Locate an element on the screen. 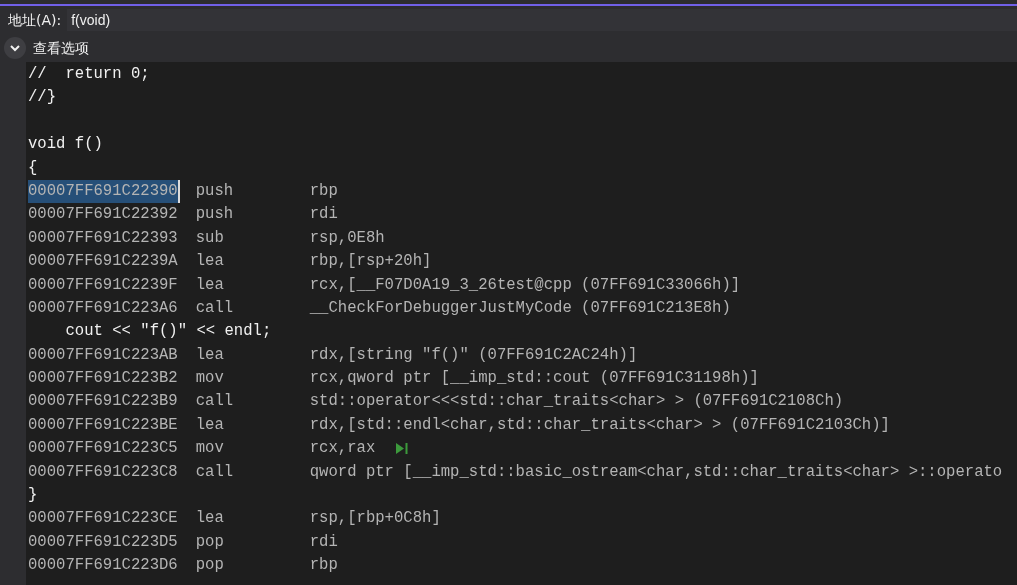 This screenshot has width=1017, height=585. source-line: // return 0; is located at coordinates (89, 74).